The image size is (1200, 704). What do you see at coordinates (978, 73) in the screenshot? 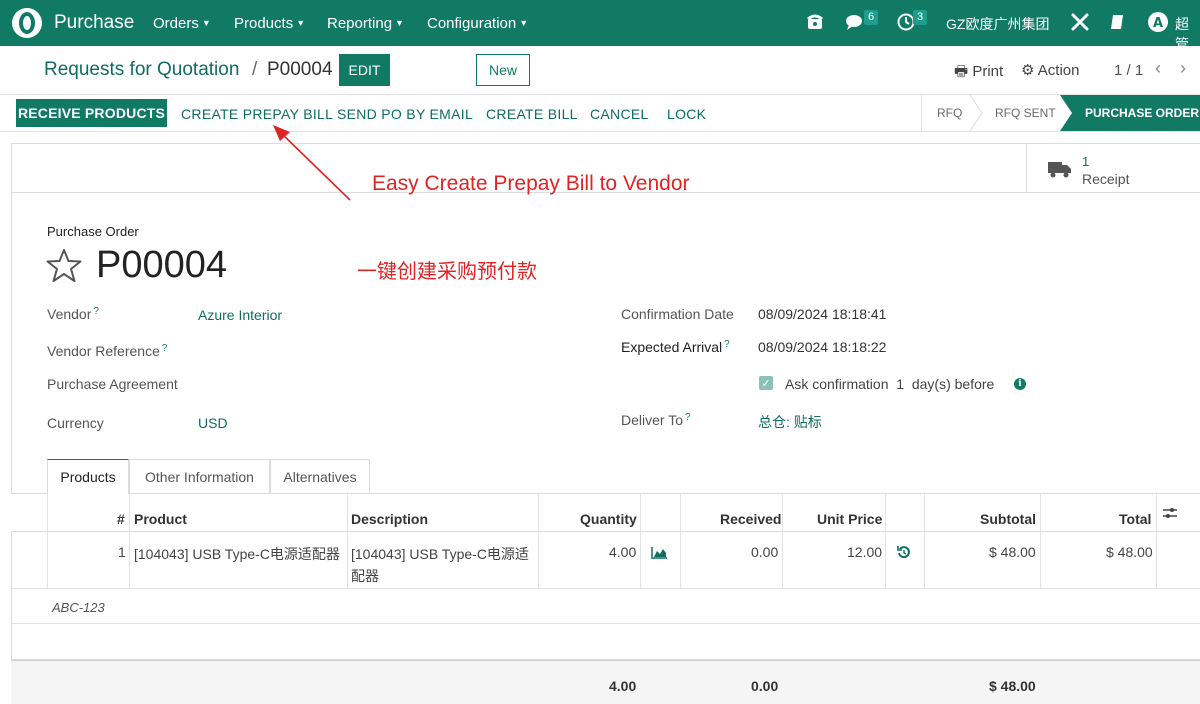
I see `print-button: 🖶 Print` at bounding box center [978, 73].